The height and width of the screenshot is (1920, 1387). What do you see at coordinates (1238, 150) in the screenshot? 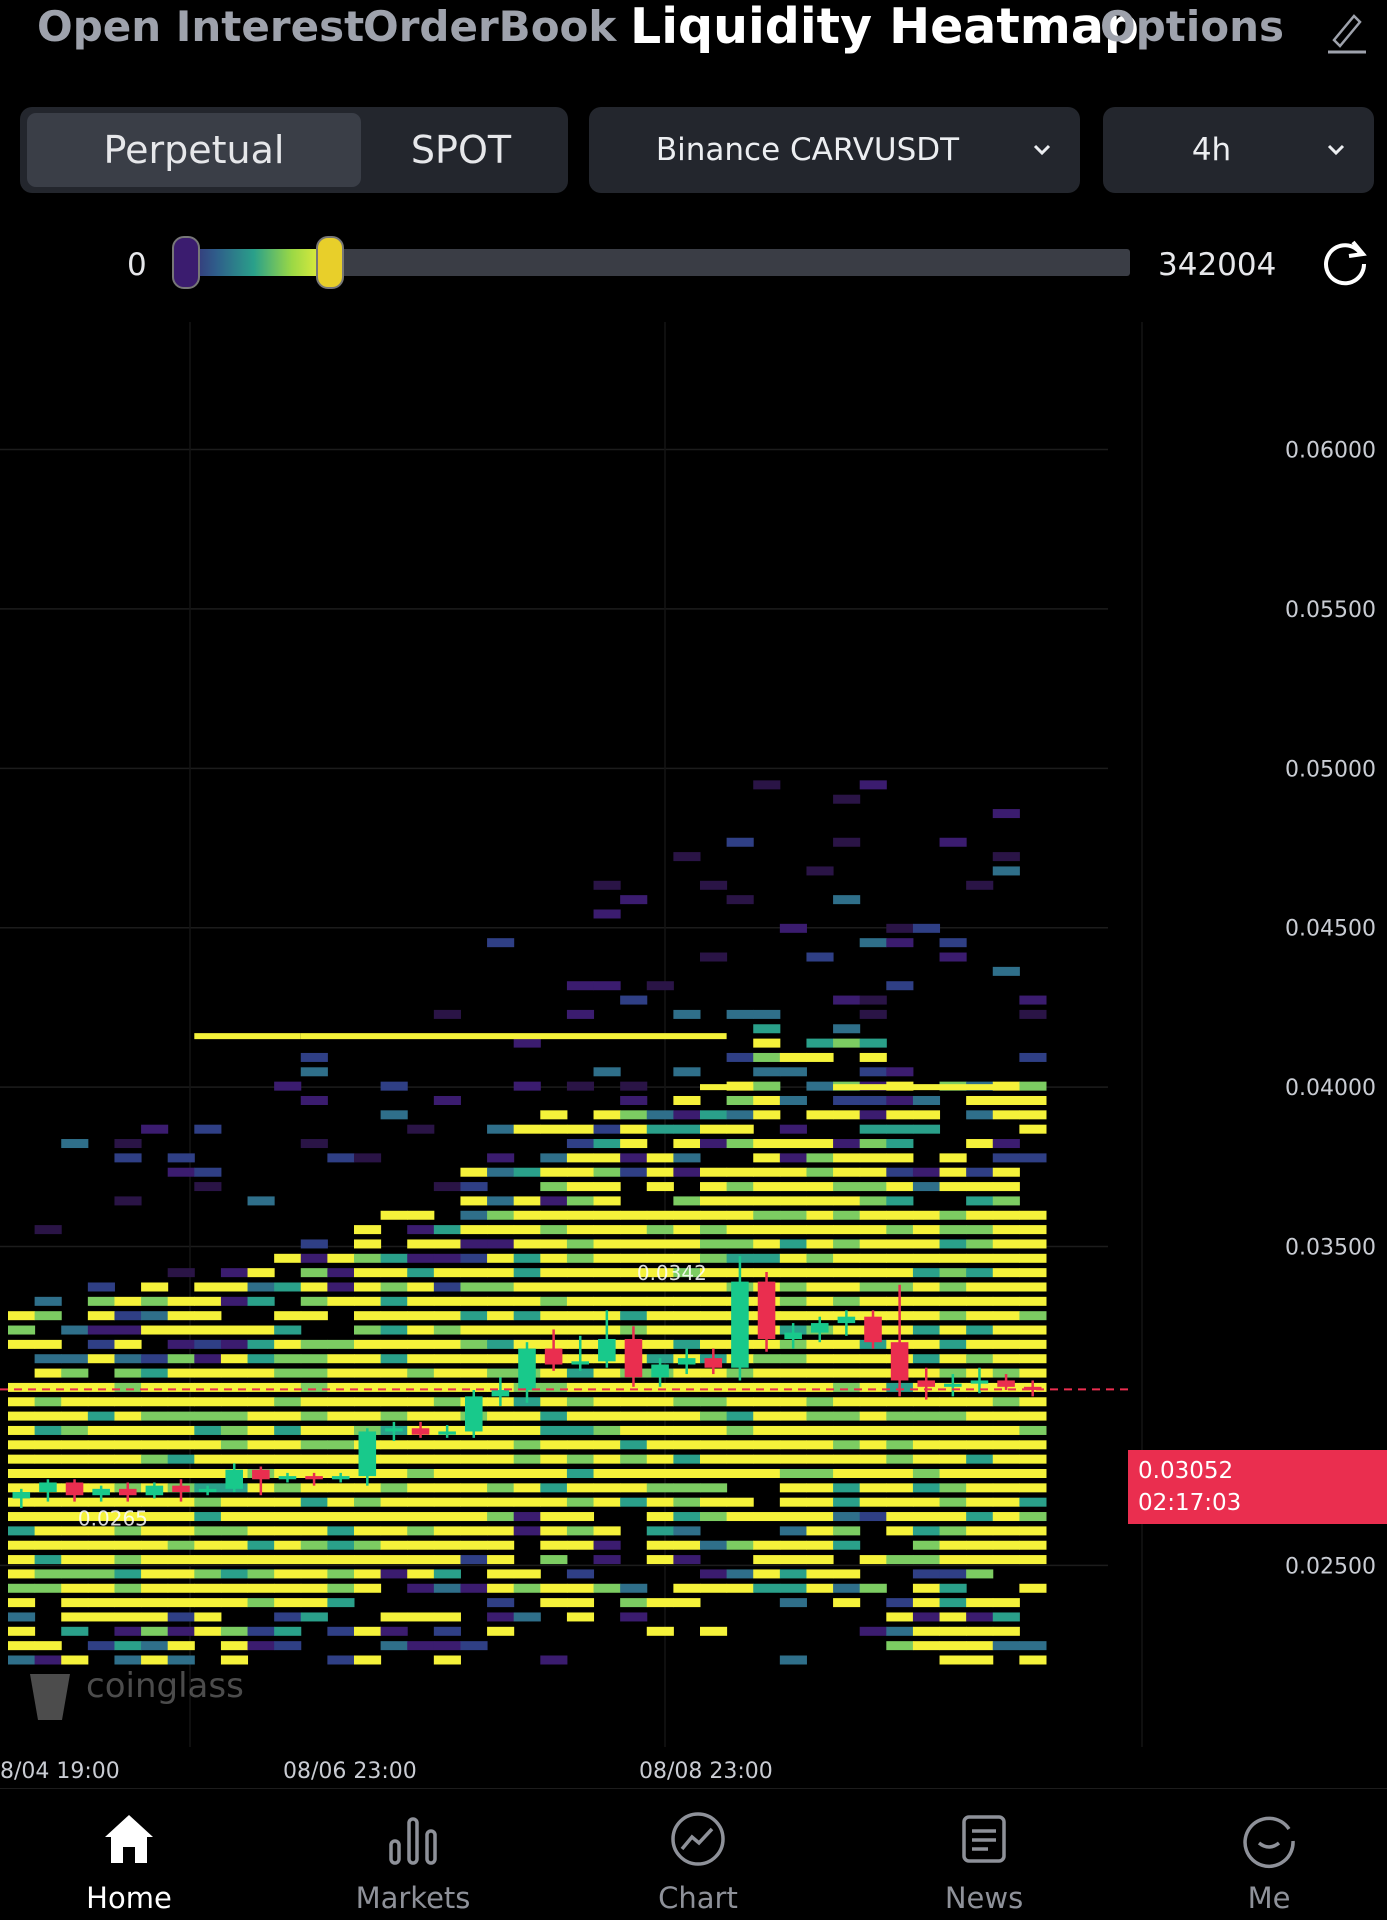
I see `interval-select: 4h` at bounding box center [1238, 150].